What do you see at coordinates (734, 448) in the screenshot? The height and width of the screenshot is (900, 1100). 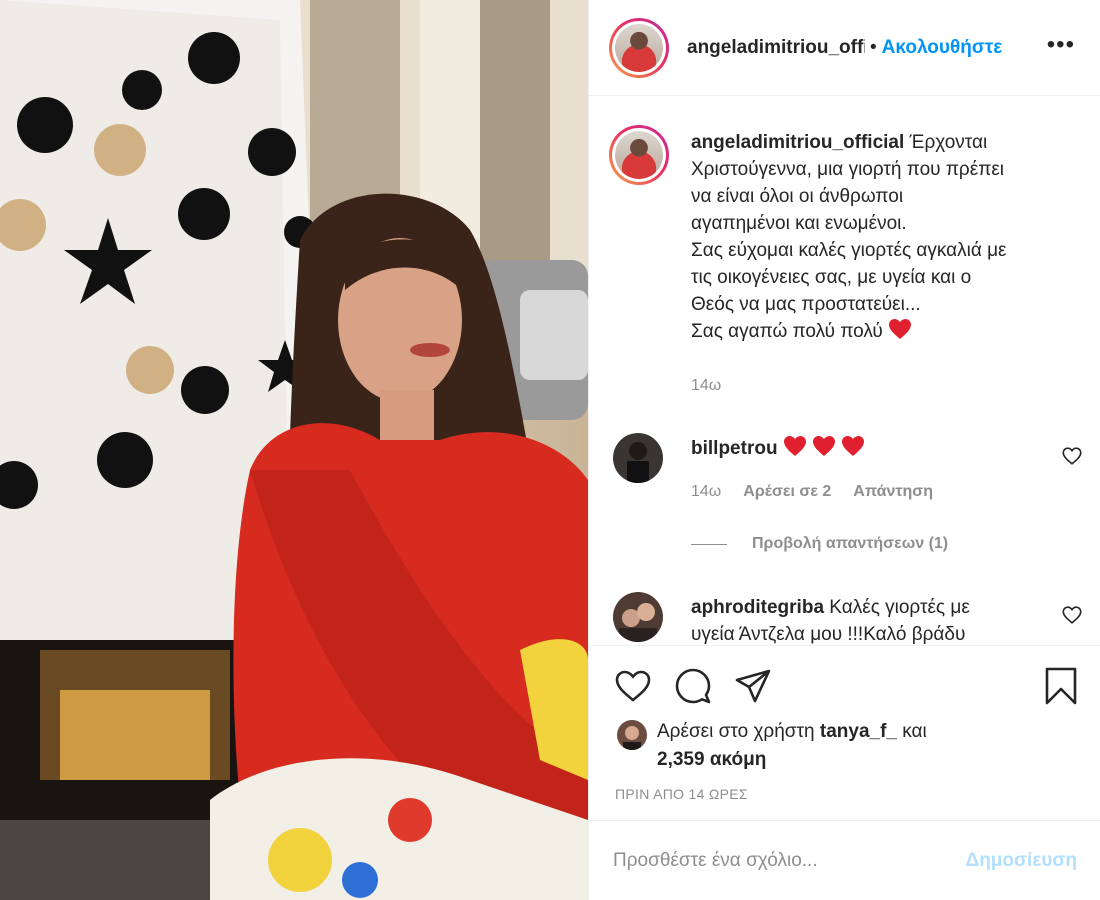 I see `commenter-username-link: billpetrou` at bounding box center [734, 448].